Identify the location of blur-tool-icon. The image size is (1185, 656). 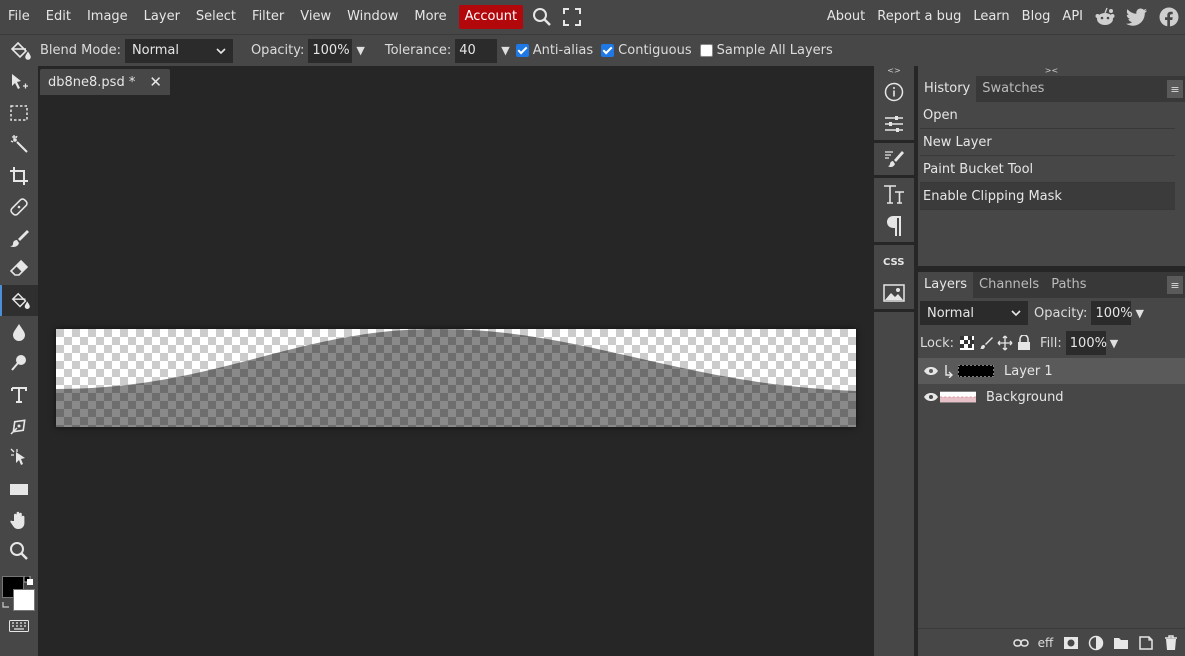
(19, 331).